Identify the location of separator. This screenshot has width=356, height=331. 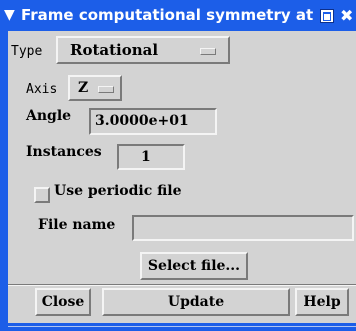
(182, 285).